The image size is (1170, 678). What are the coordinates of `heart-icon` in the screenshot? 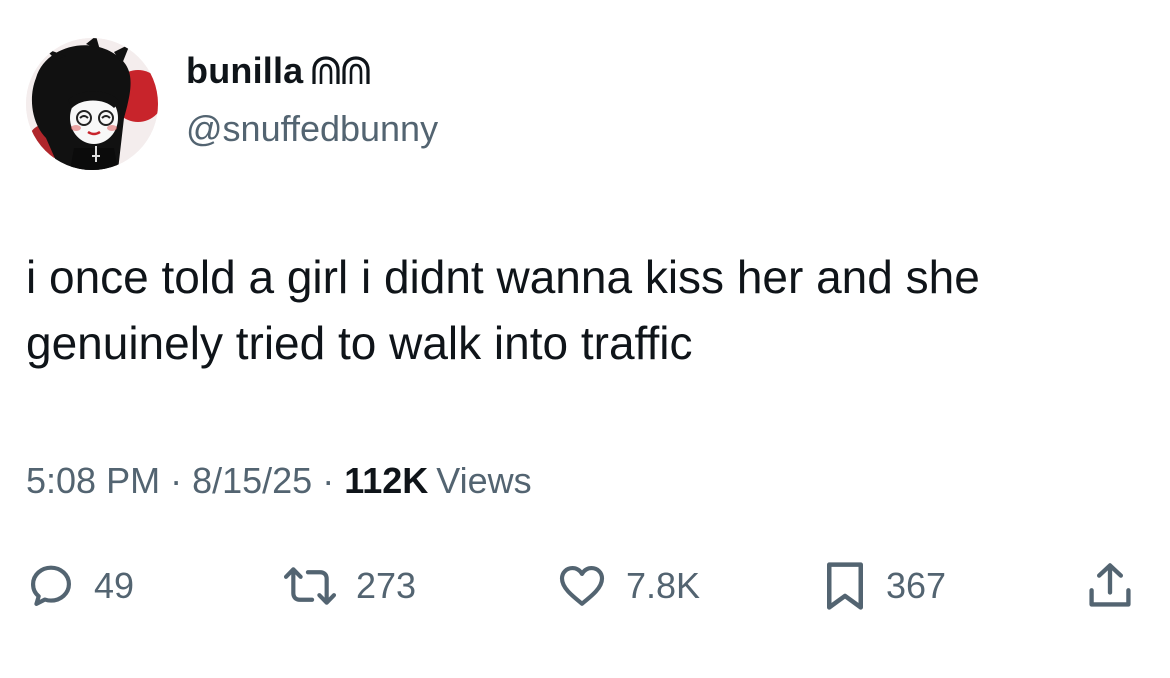 It's located at (582, 586).